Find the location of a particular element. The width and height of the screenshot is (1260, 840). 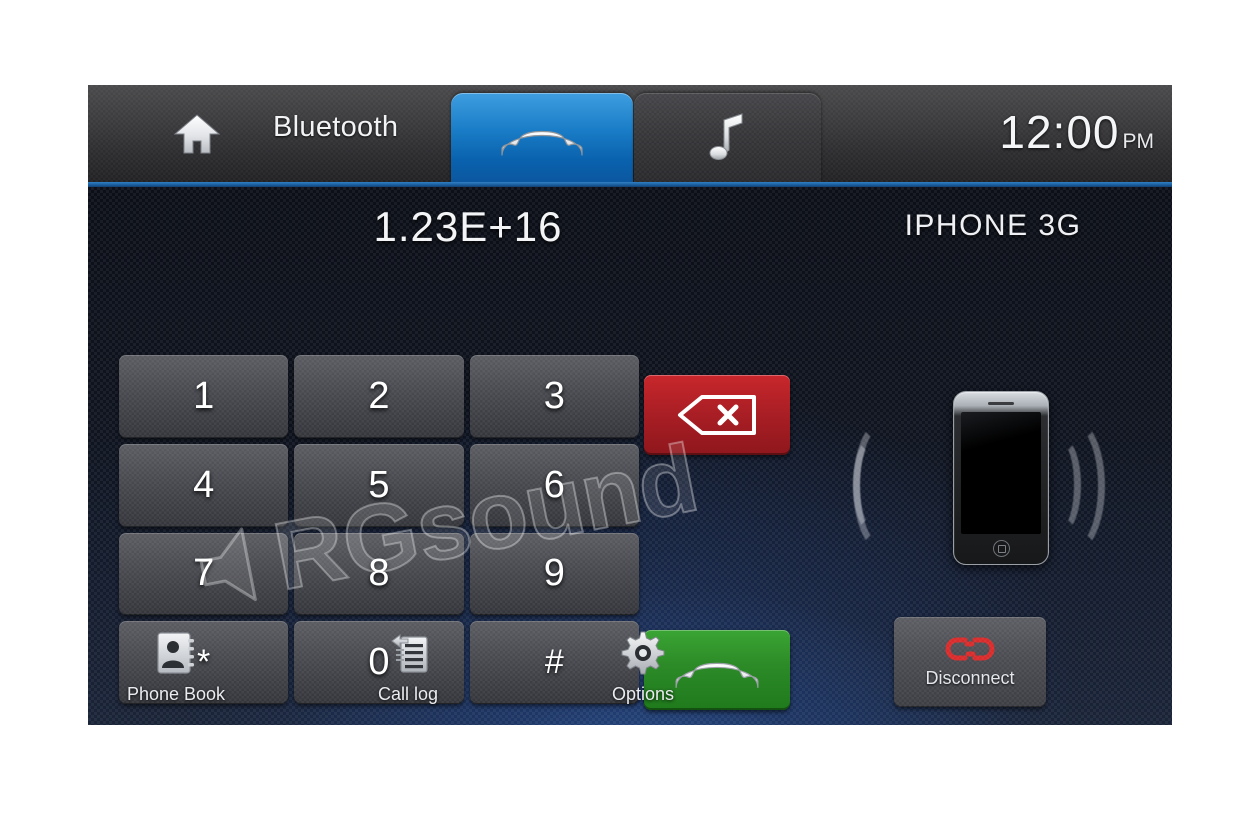

key-1: 1 is located at coordinates (204, 396).